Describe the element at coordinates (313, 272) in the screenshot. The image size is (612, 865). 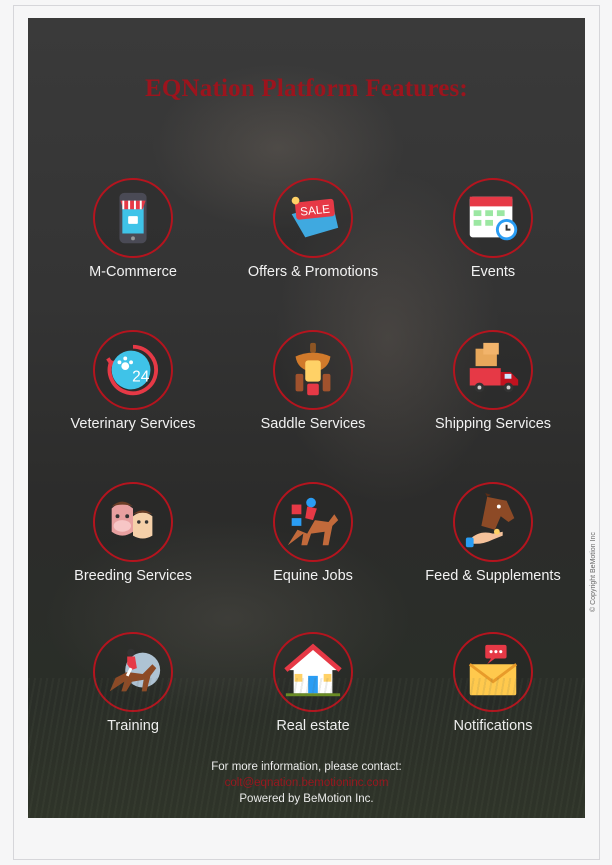
I see `feature-label: Offers & Promotions` at that location.